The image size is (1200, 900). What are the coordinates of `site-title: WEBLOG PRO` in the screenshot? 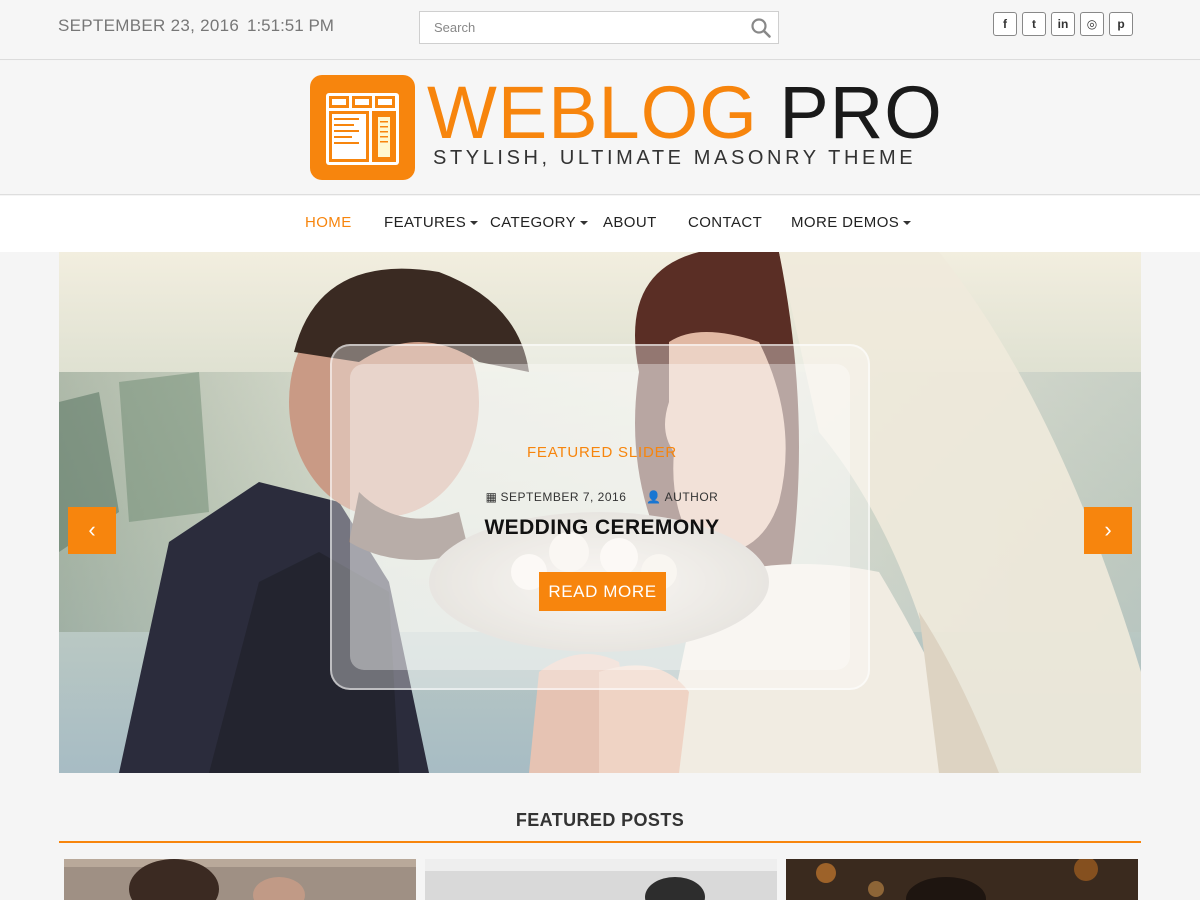 It's located at (685, 113).